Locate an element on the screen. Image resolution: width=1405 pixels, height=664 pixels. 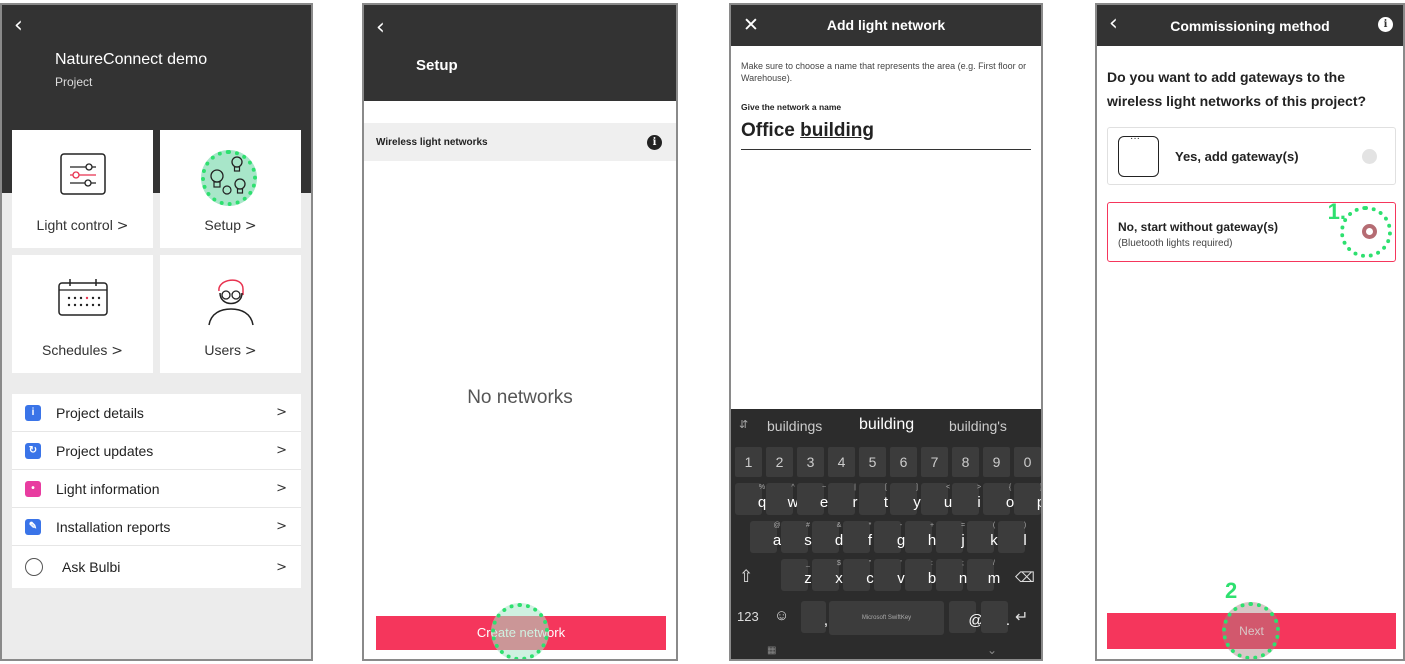
report-icon: ✎ is located at coordinates (33, 526).